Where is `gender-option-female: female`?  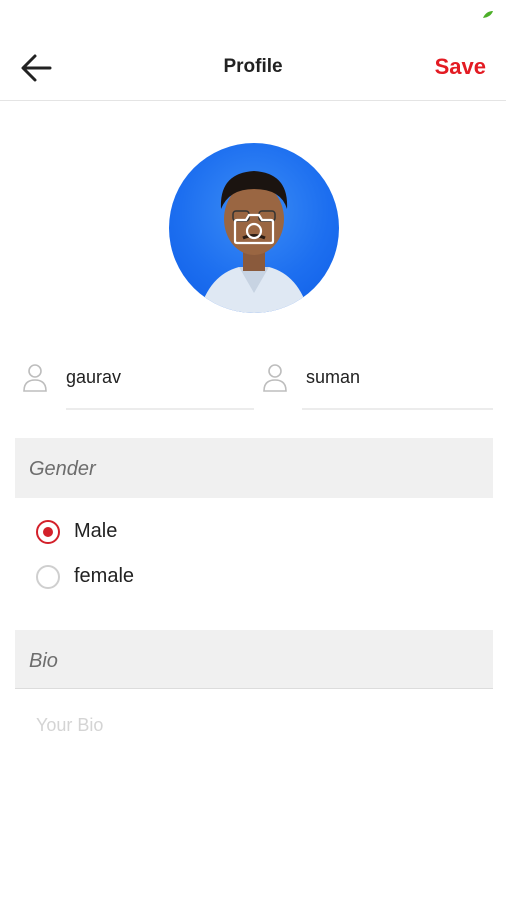 gender-option-female: female is located at coordinates (136, 581).